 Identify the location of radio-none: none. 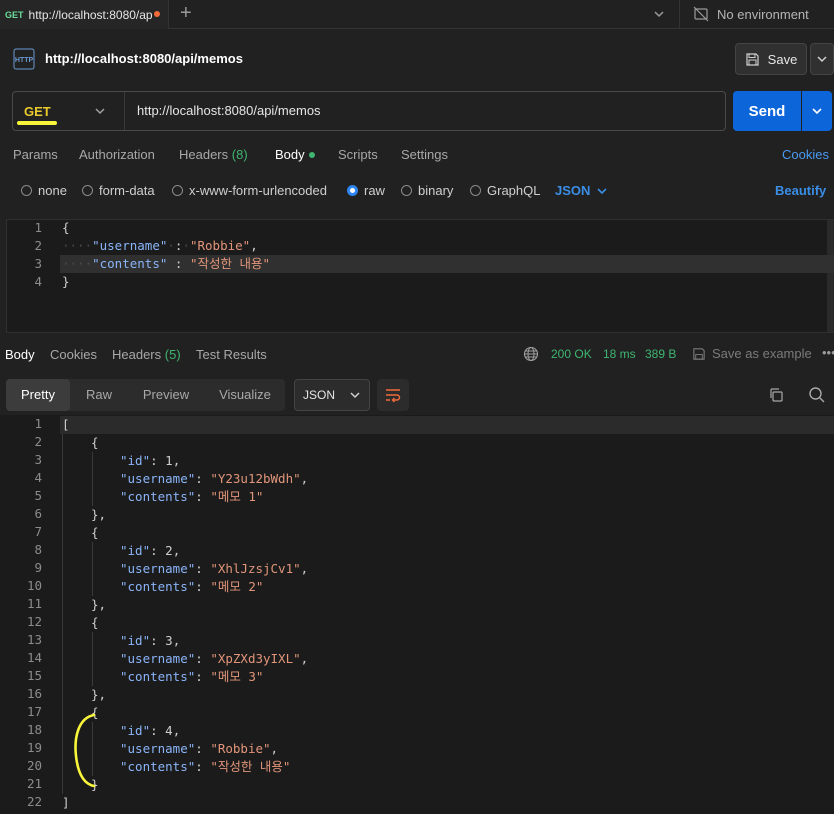
(44, 190).